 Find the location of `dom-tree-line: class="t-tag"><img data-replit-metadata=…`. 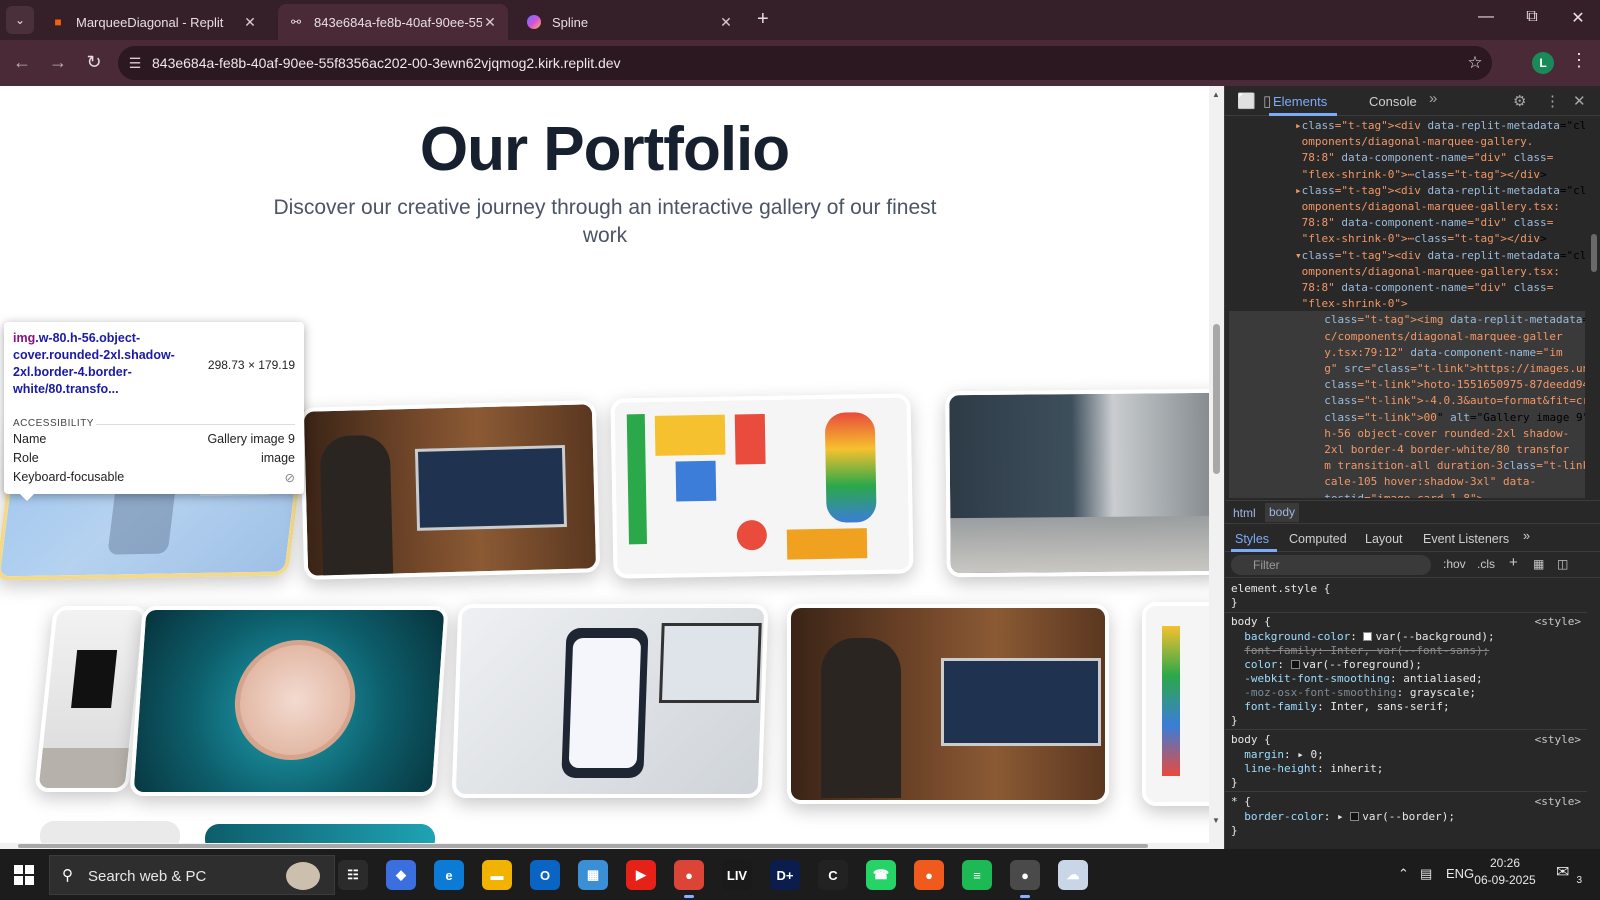

dom-tree-line: class="t-tag"><img data-replit-metadata=… is located at coordinates (1448, 320).